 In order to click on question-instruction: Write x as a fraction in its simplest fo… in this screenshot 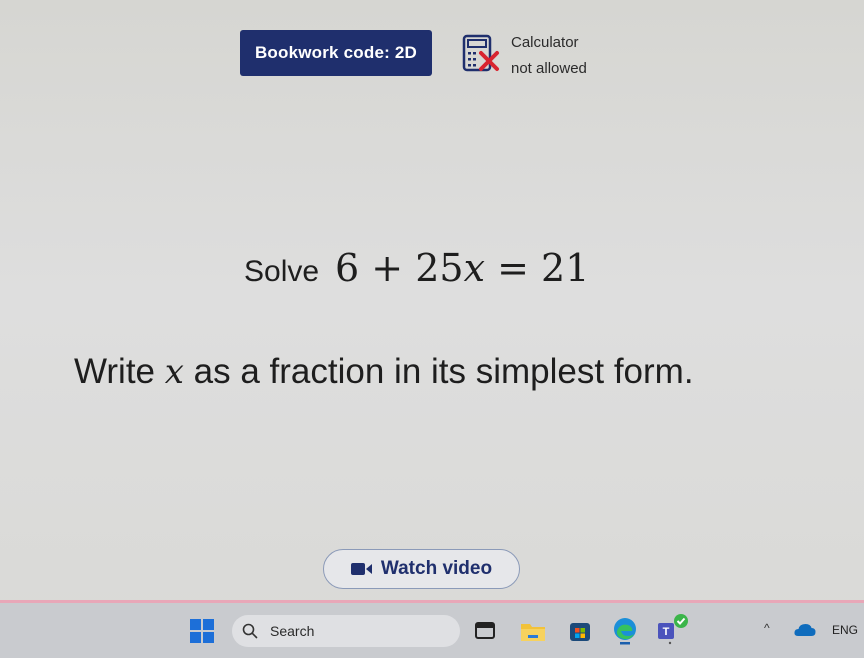, I will do `click(384, 372)`.